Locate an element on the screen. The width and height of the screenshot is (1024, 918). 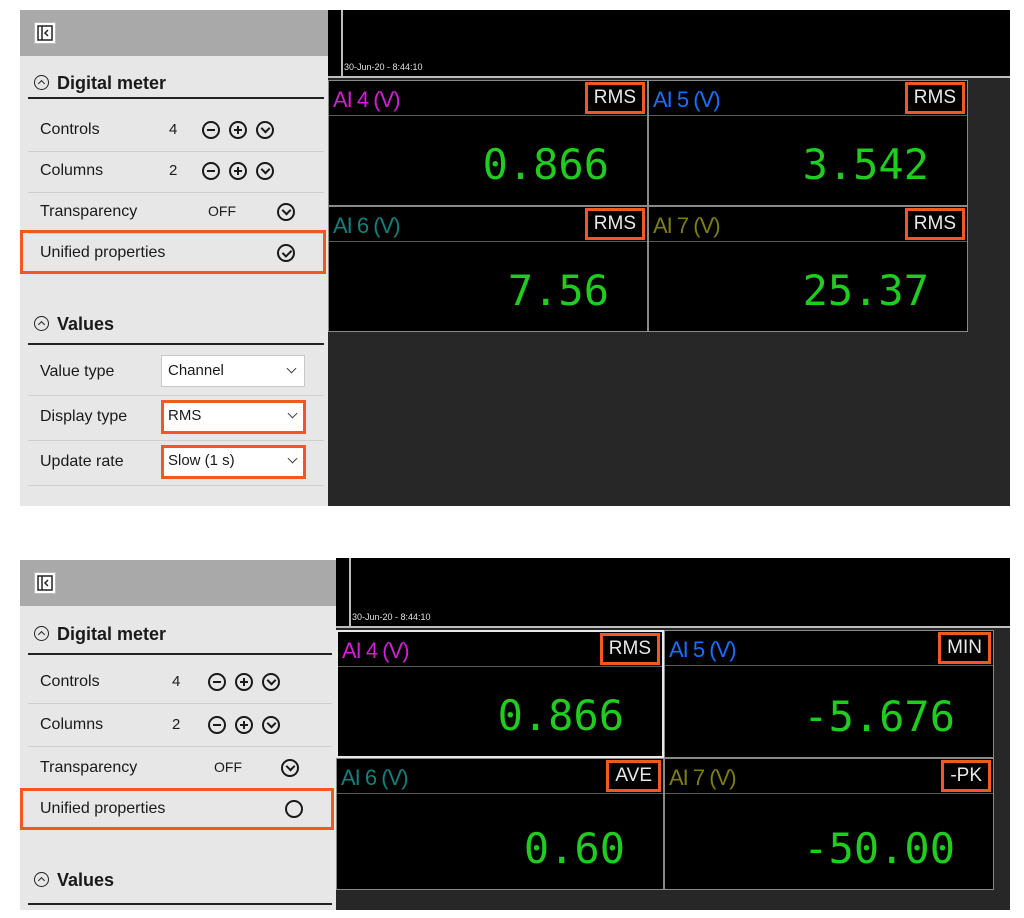
highlight-unified-properties is located at coordinates (177, 809).